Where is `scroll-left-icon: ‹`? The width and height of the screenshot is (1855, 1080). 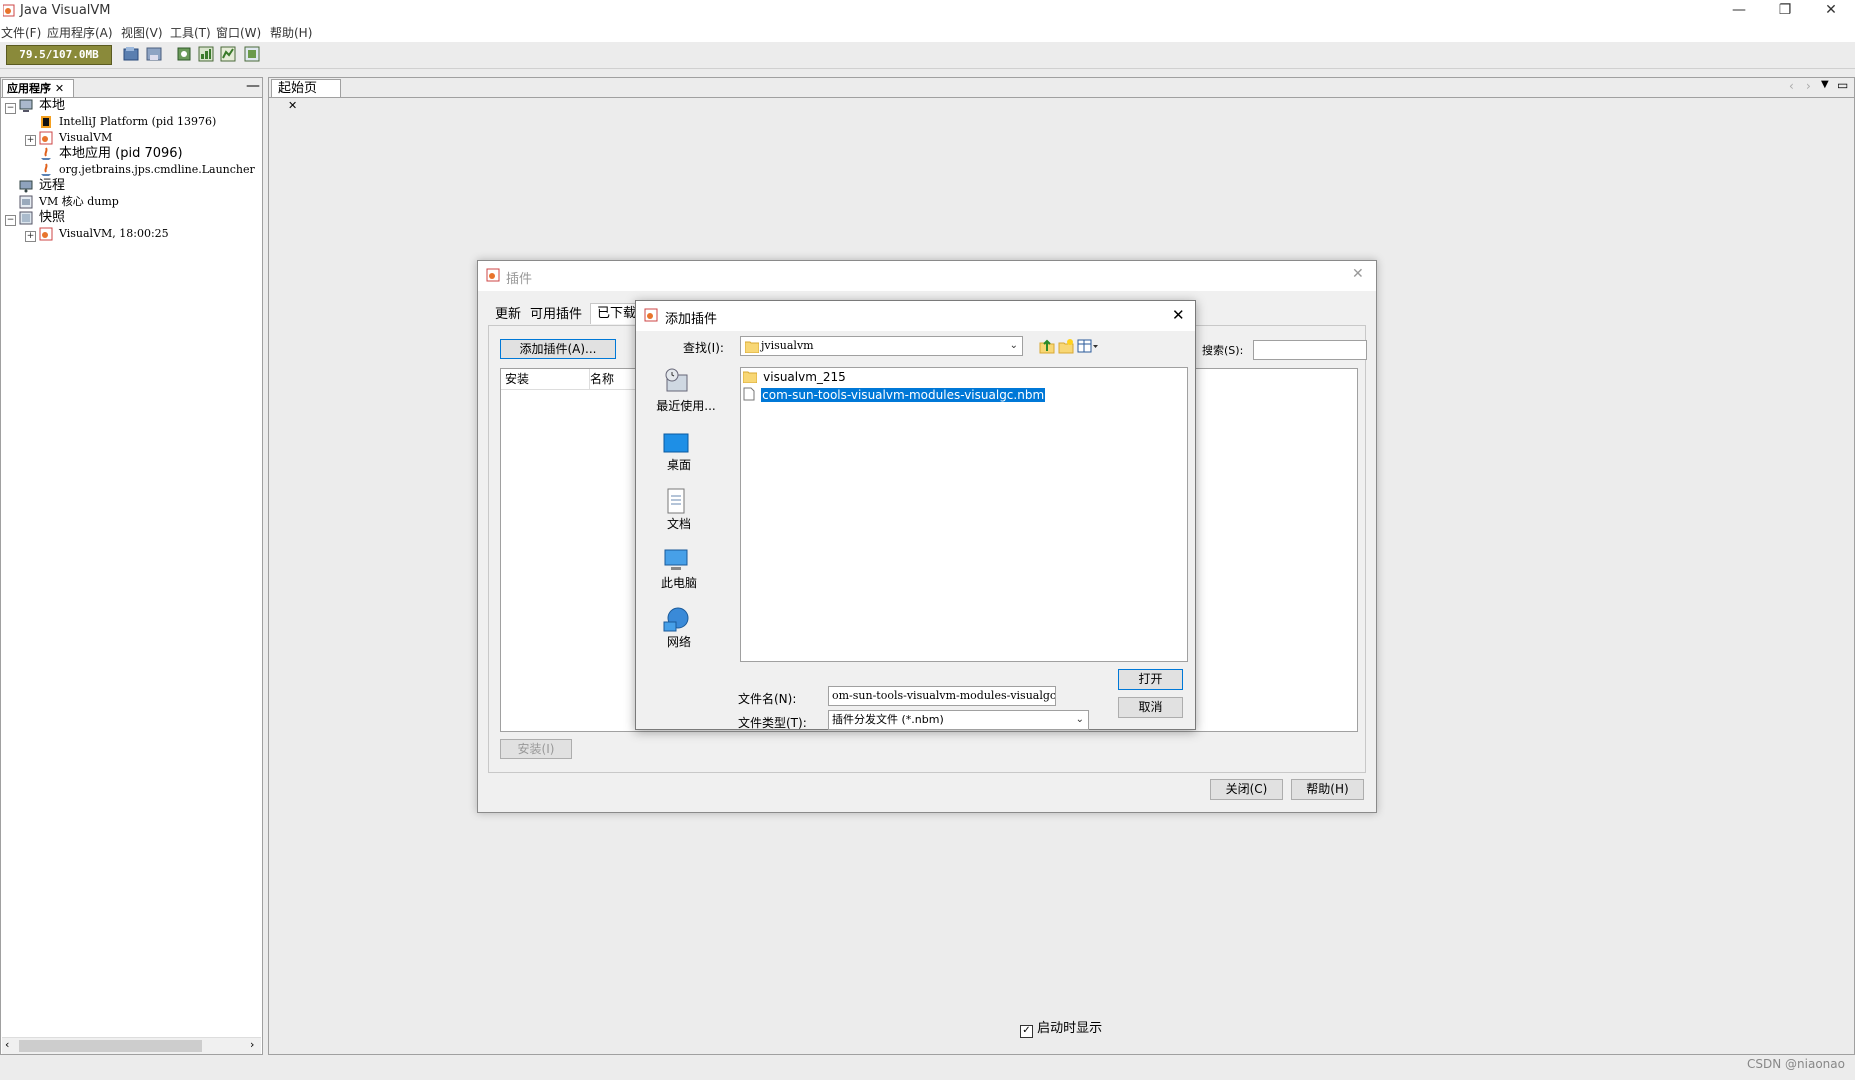
scroll-left-icon: ‹ is located at coordinates (7, 1044).